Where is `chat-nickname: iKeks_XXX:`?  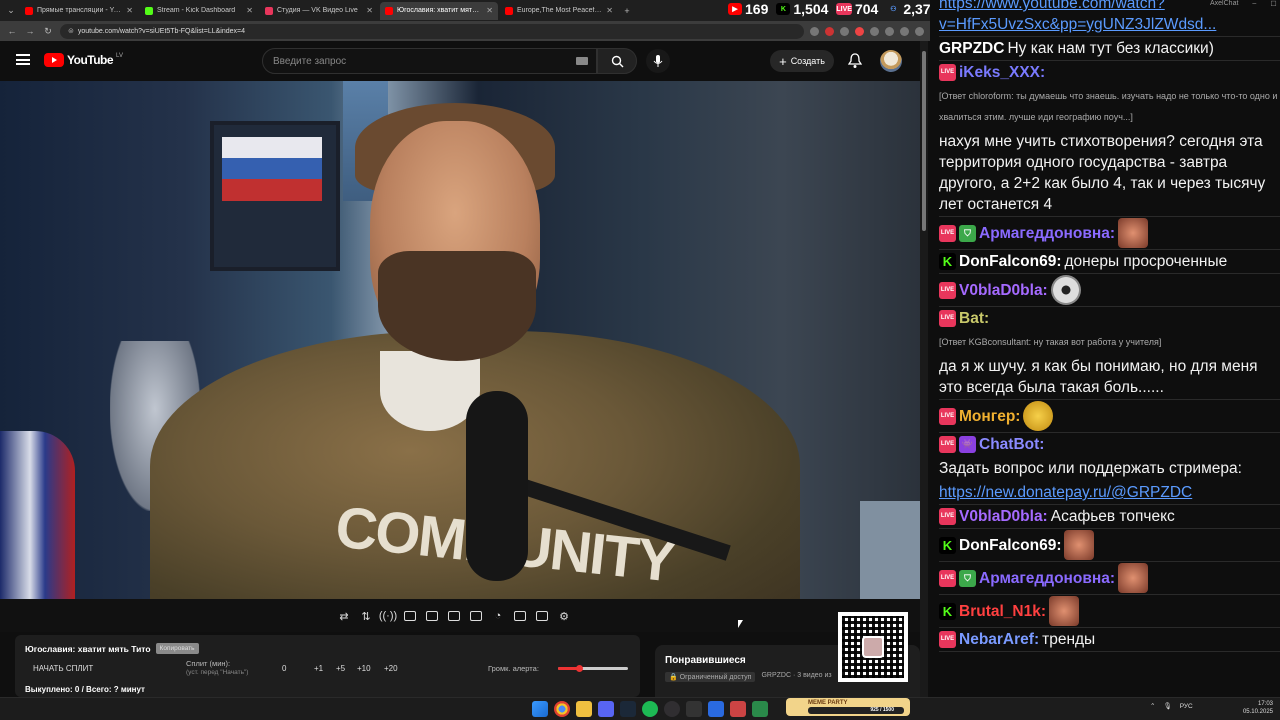
chat-nickname: iKeks_XXX: is located at coordinates (1002, 72).